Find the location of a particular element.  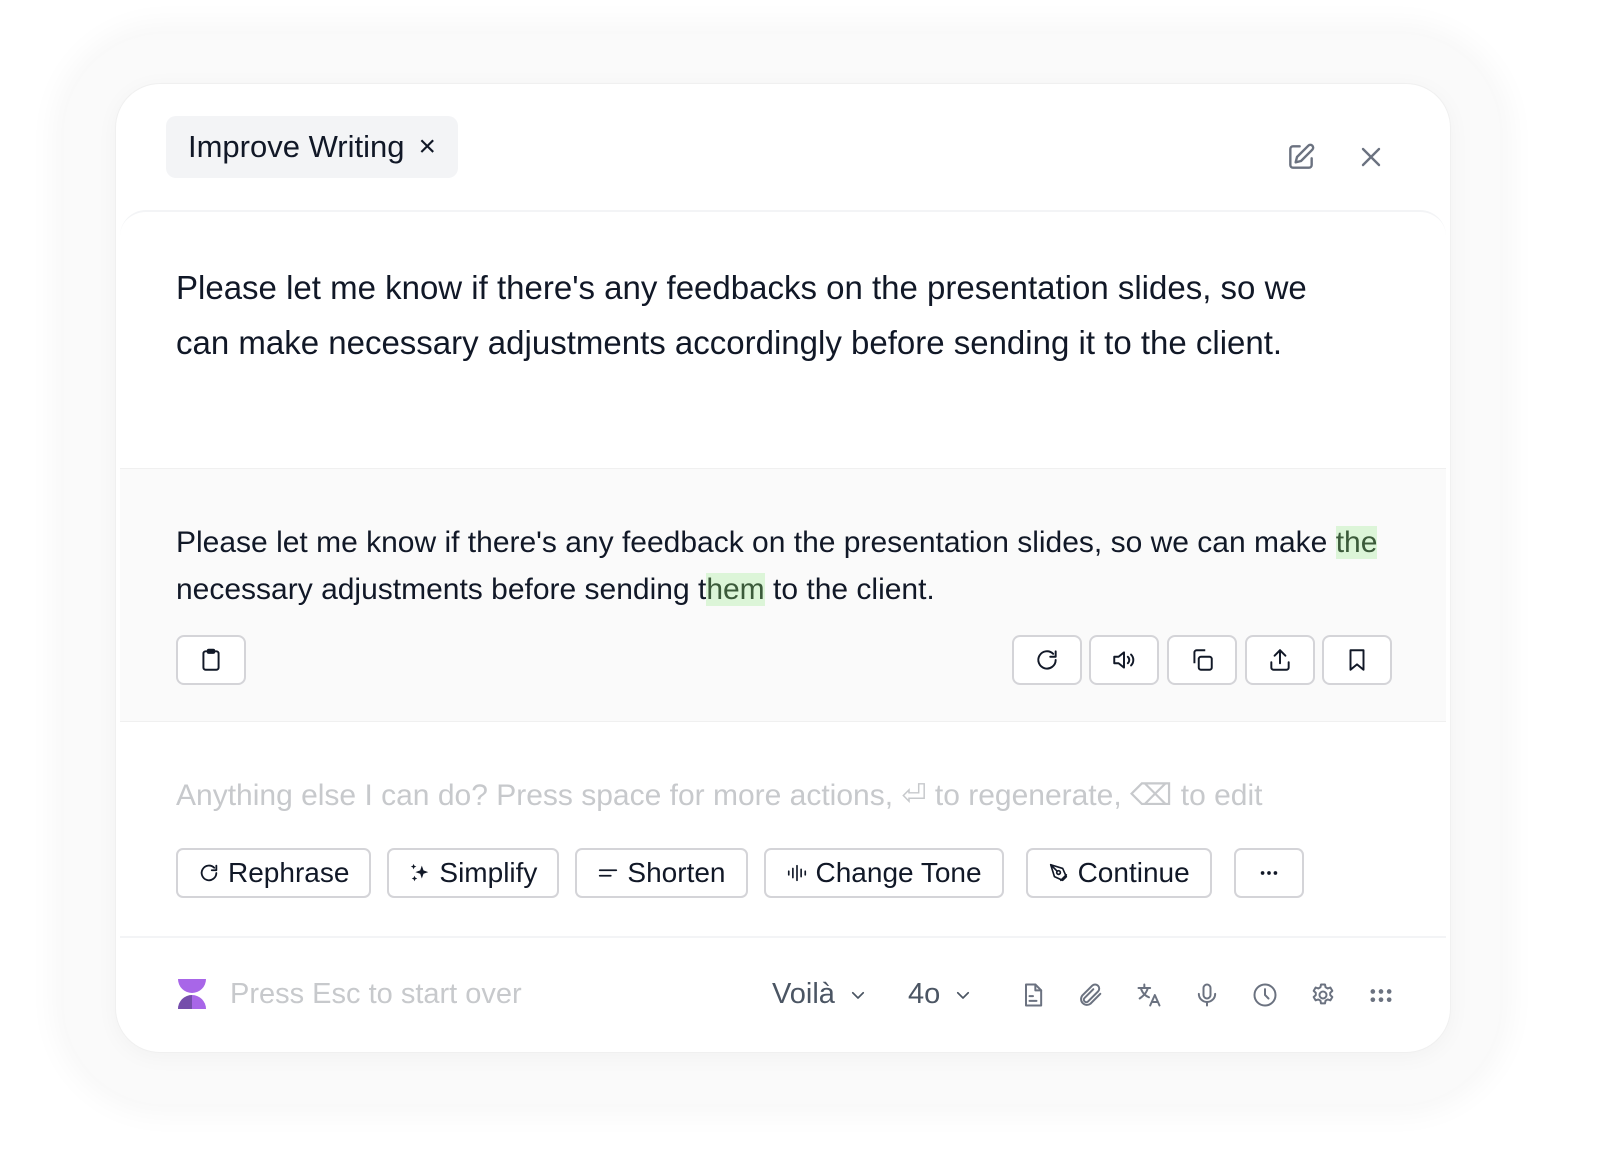

grid-dots-icon is located at coordinates (1381, 995).